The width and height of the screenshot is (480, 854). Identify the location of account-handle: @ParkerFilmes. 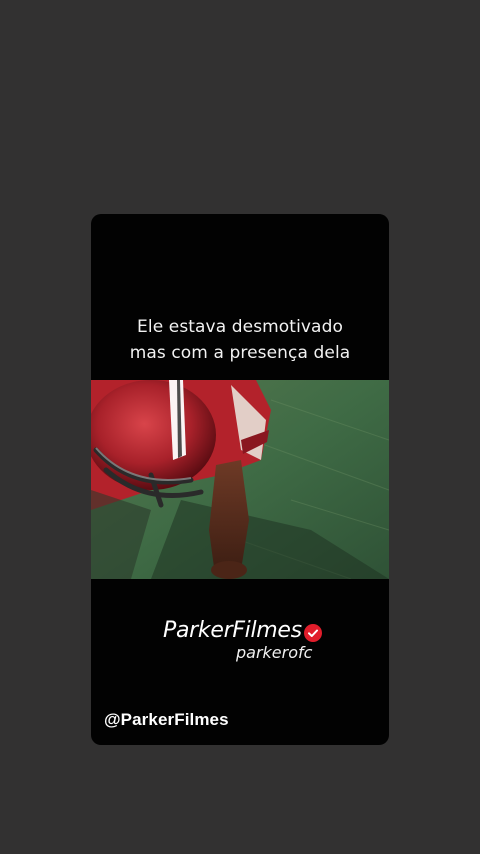
(166, 720).